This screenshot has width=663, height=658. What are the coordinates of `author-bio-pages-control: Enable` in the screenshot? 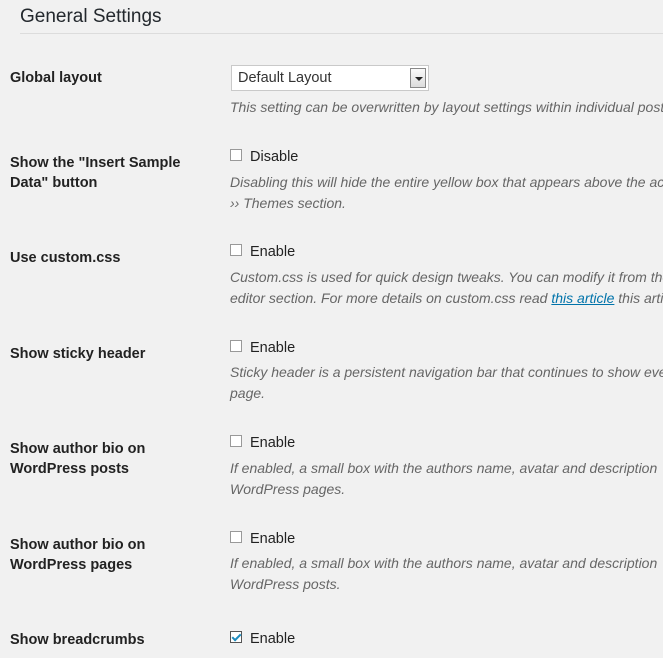 It's located at (262, 539).